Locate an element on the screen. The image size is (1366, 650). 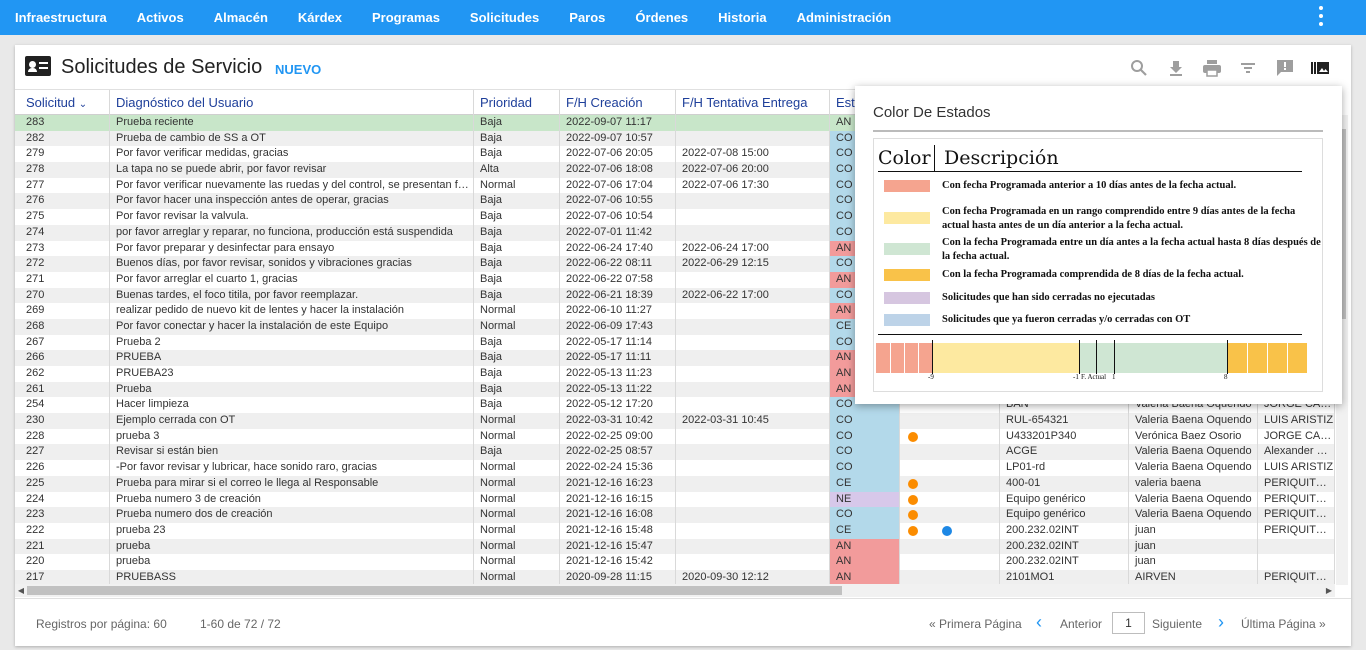
scroll-right-icon: ▶ is located at coordinates (1329, 590).